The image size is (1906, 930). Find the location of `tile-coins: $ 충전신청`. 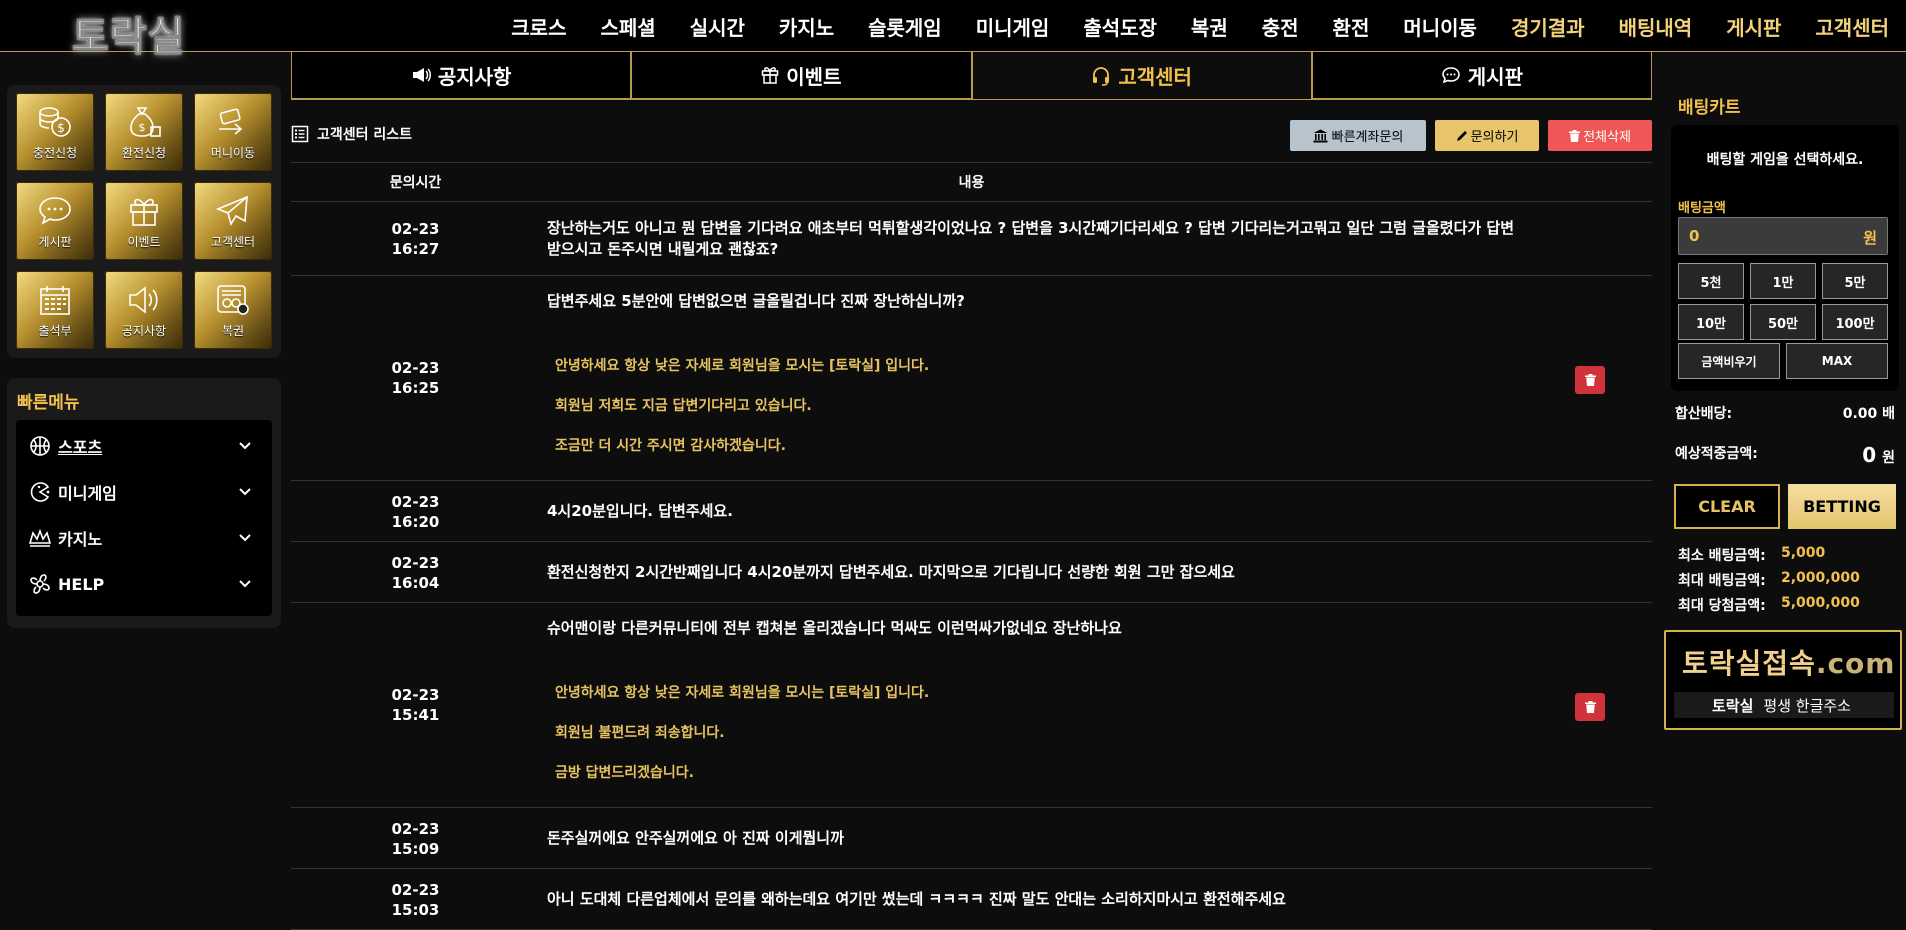

tile-coins: $ 충전신청 is located at coordinates (55, 132).